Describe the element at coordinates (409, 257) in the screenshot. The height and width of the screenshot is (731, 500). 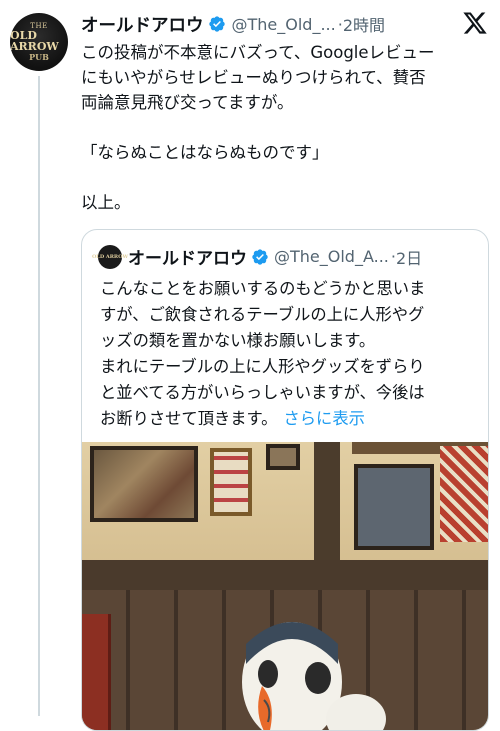
I see `quoted-timestamp: 2日` at that location.